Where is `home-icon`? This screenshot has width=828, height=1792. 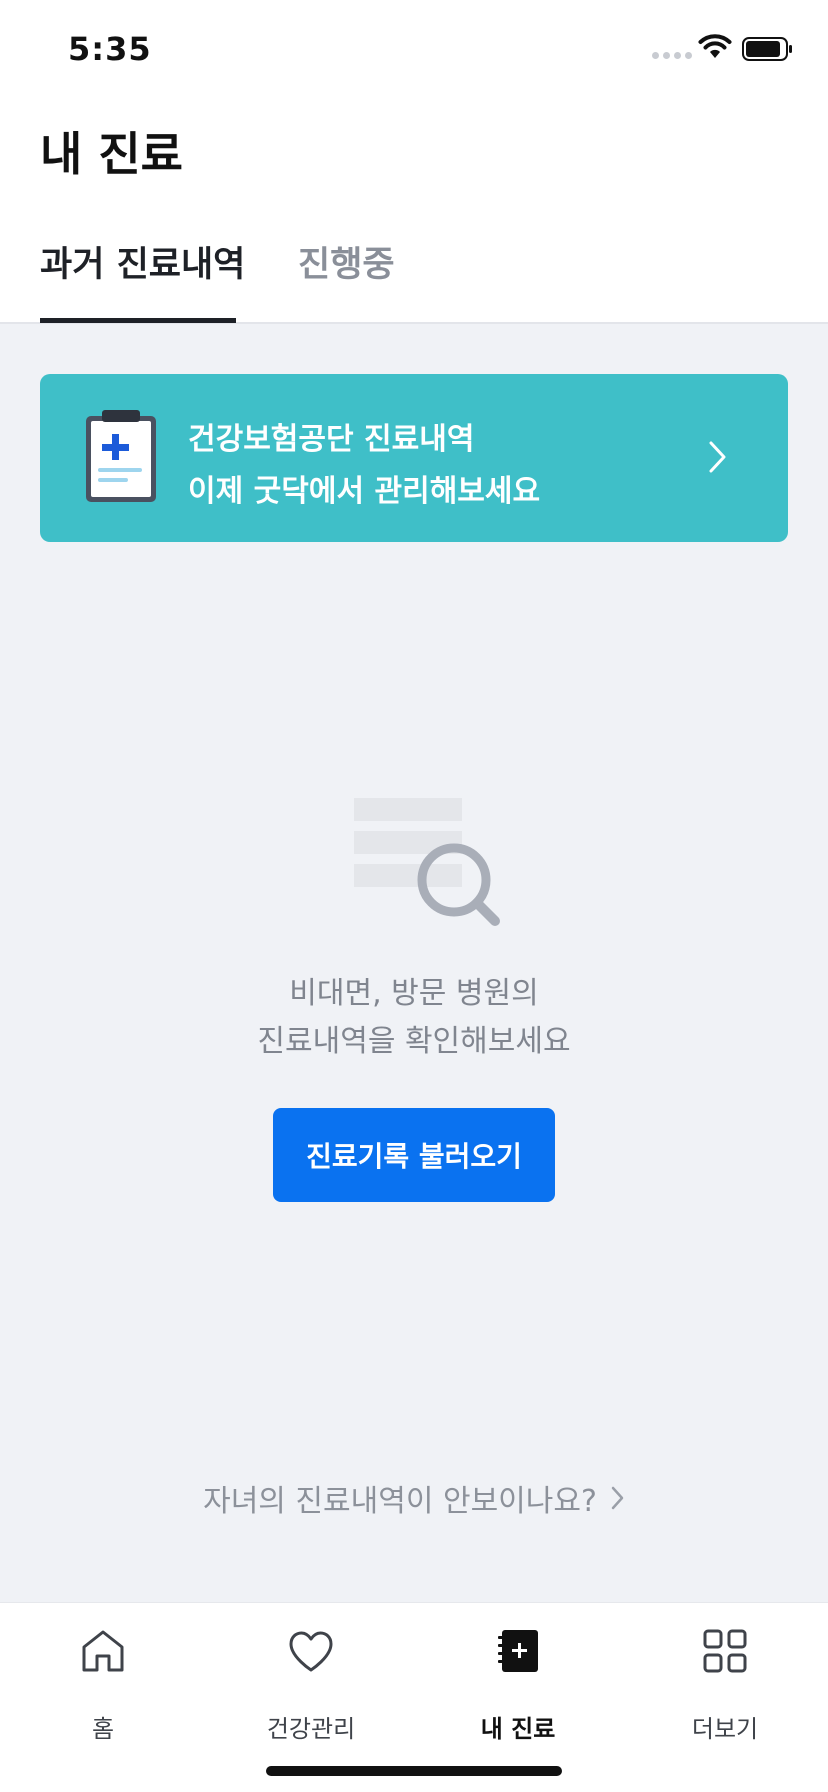 home-icon is located at coordinates (103, 1651).